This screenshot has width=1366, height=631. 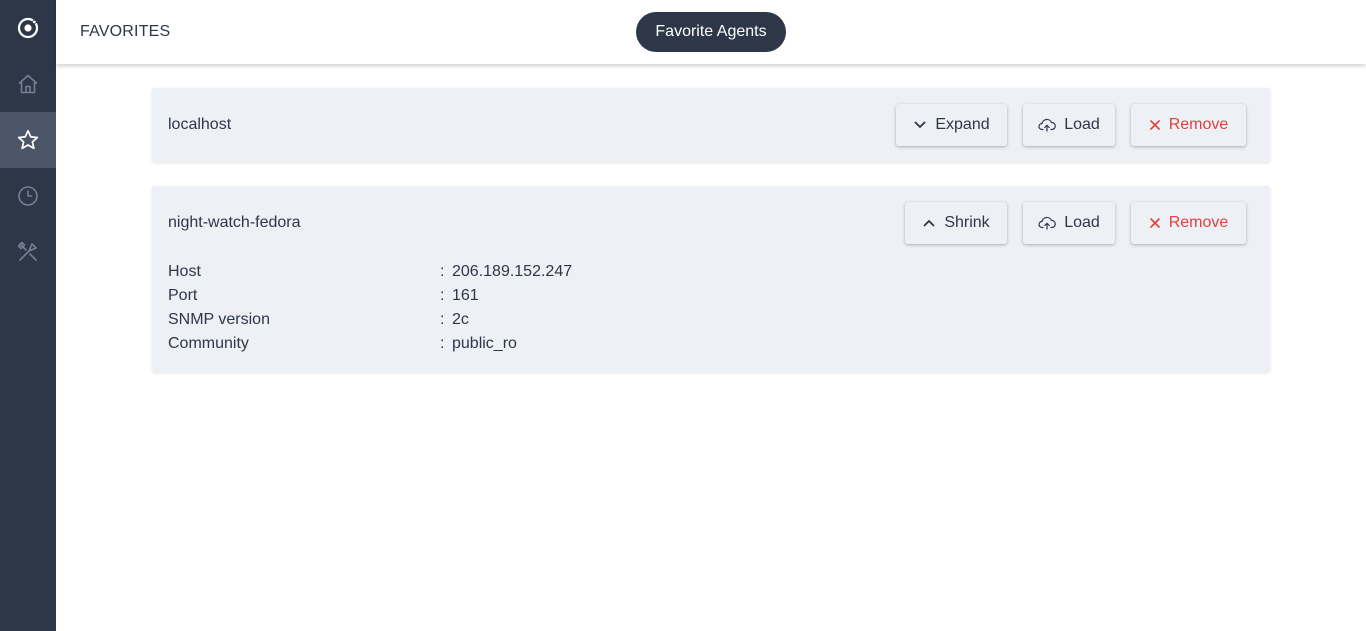 What do you see at coordinates (962, 124) in the screenshot?
I see `expand-label: Expand` at bounding box center [962, 124].